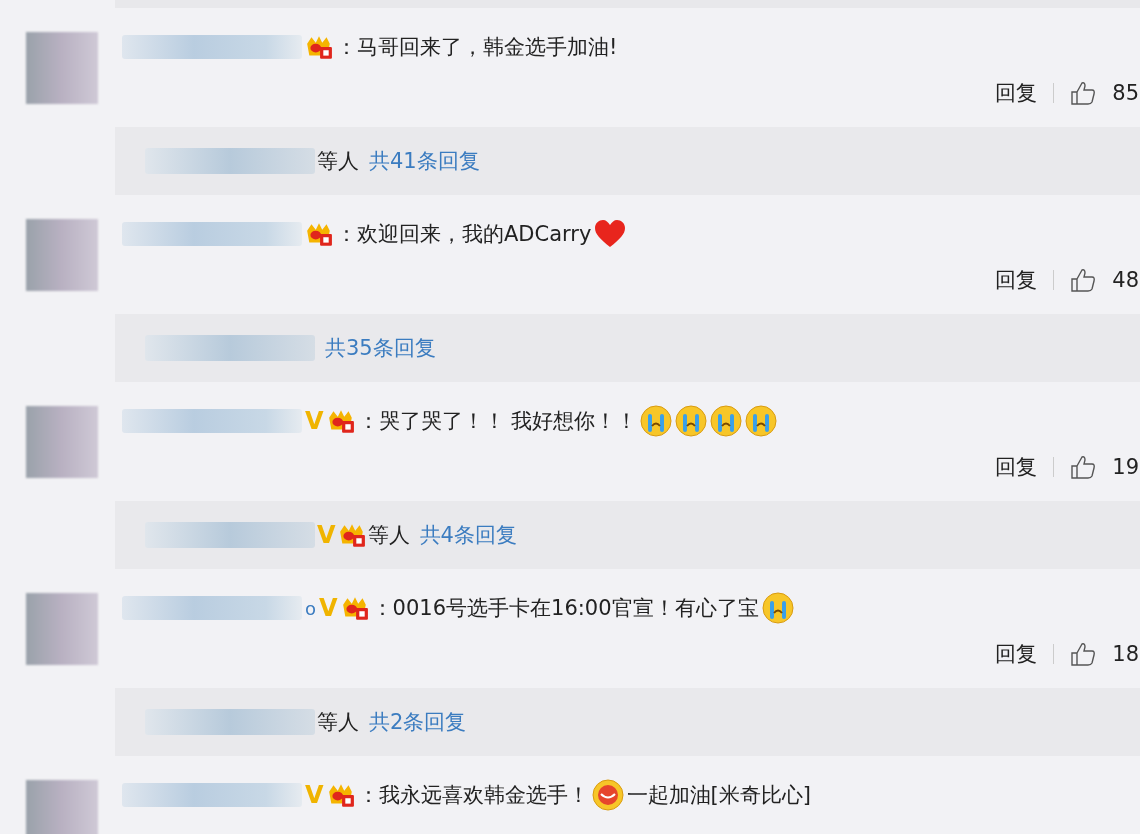 Image resolution: width=1140 pixels, height=834 pixels. I want to click on comment-text: 一起加油[米奇比心], so click(718, 795).